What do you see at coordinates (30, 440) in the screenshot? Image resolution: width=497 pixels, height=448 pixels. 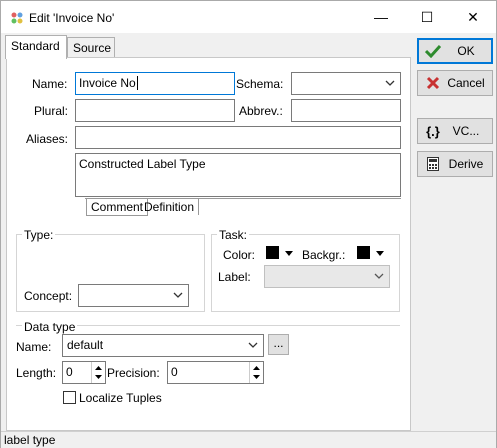 I see `status-text: label type` at bounding box center [30, 440].